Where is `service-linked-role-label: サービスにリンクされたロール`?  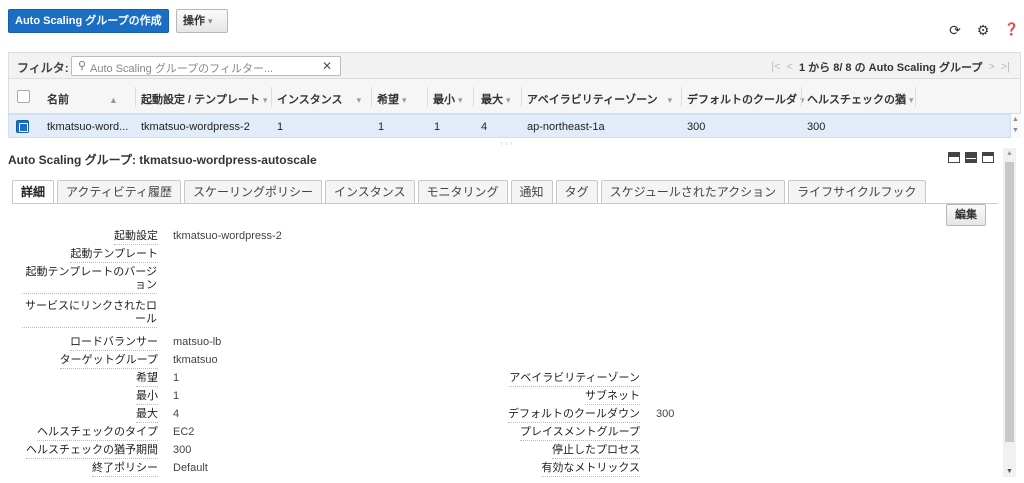 service-linked-role-label: サービスにリンクされたロール is located at coordinates (89, 314).